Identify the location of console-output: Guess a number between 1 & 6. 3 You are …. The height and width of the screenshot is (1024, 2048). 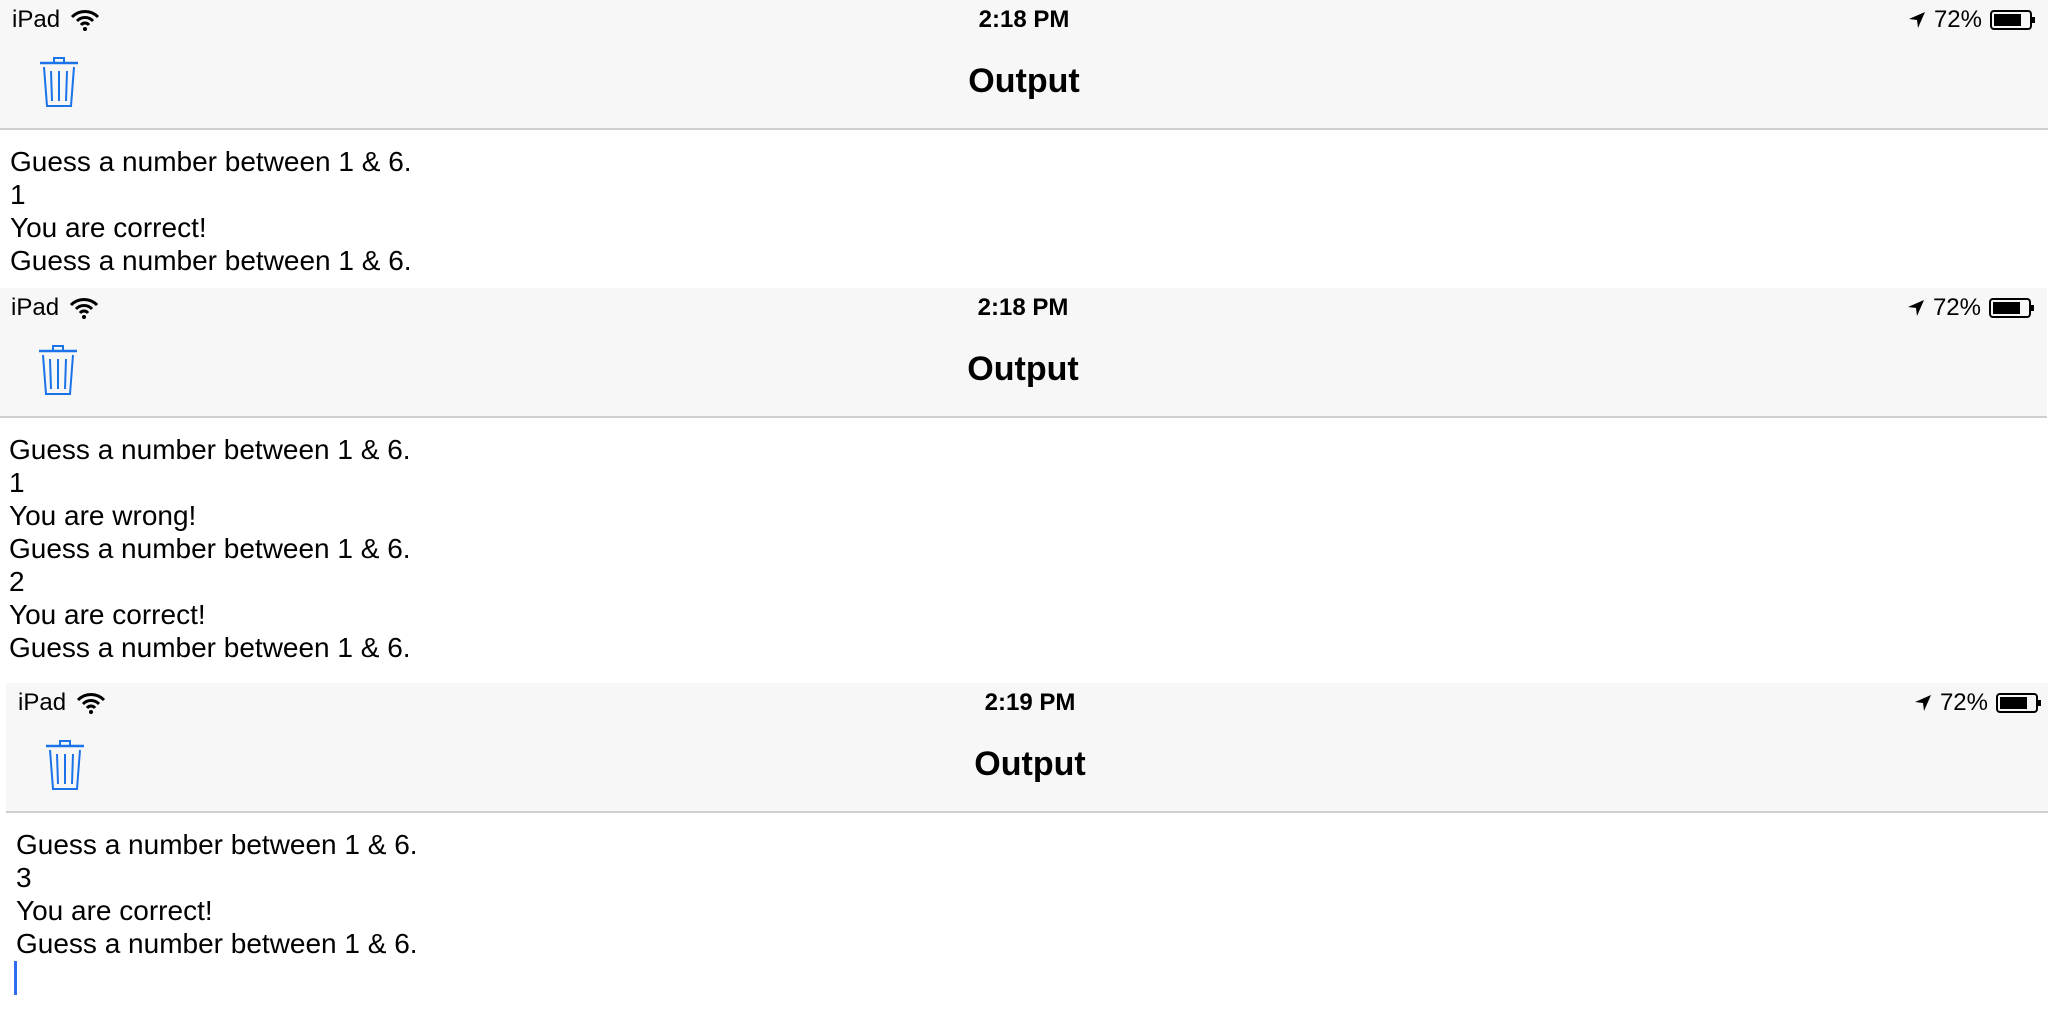
(217, 894).